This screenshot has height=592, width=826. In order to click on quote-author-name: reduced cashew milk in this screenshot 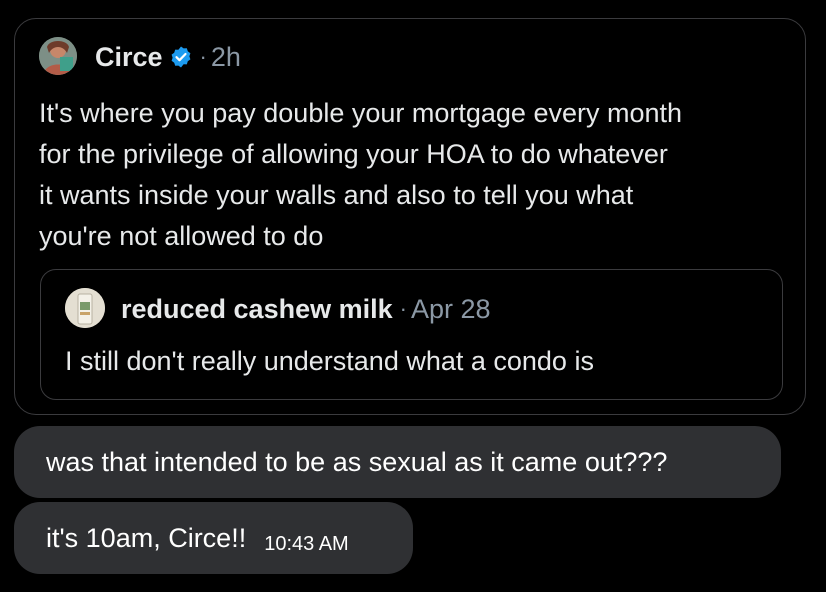, I will do `click(257, 309)`.